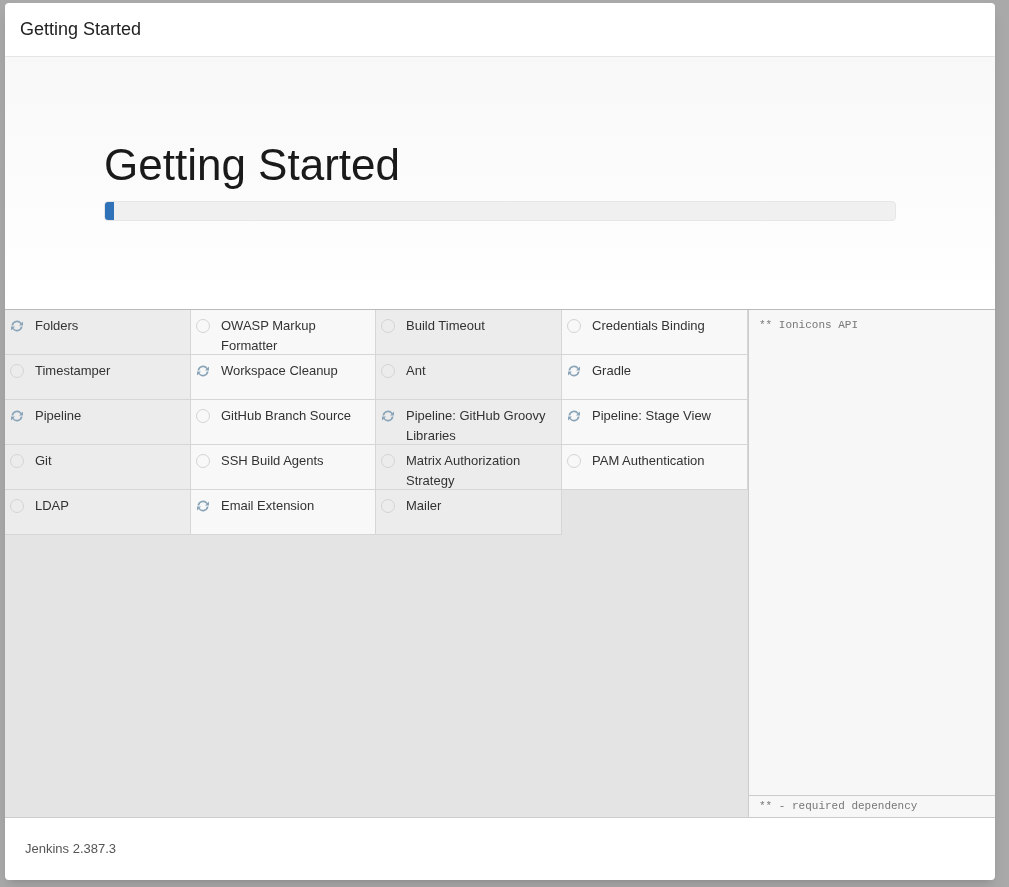 The height and width of the screenshot is (887, 1009). I want to click on version-text: Jenkins 2.387.3, so click(71, 849).